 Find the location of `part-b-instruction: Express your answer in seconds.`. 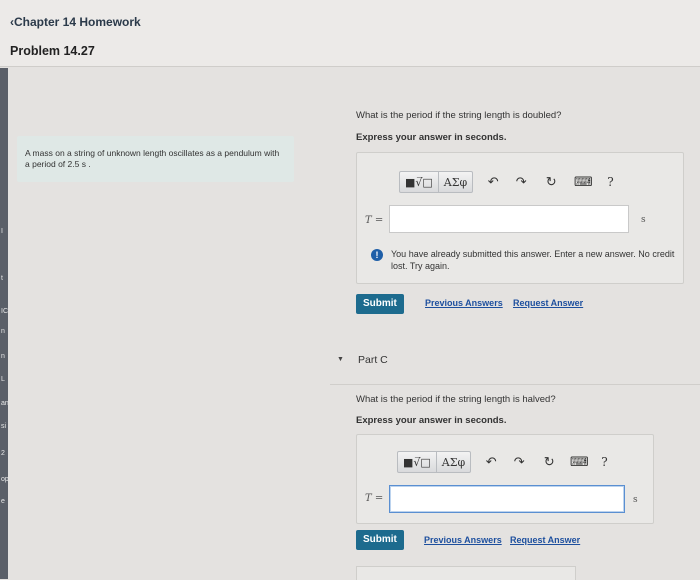

part-b-instruction: Express your answer in seconds. is located at coordinates (431, 137).